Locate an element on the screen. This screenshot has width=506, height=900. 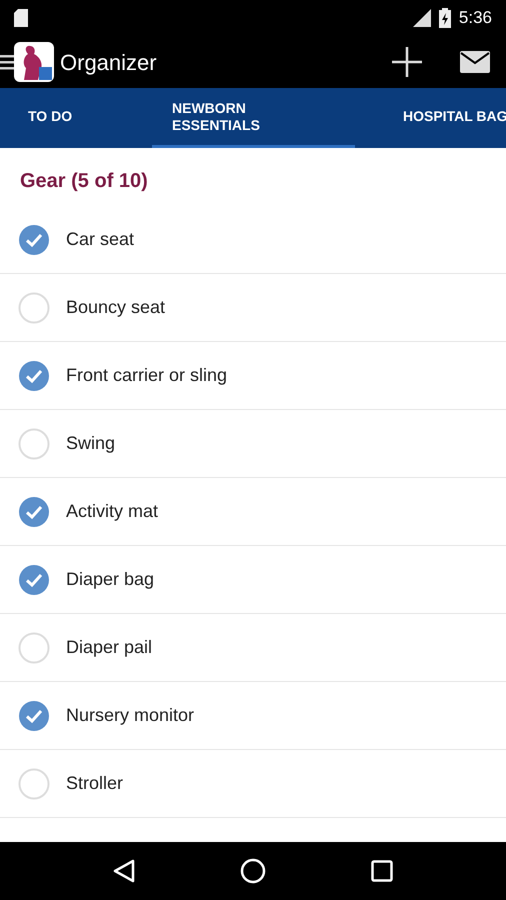
item-label: Stroller is located at coordinates (95, 783).